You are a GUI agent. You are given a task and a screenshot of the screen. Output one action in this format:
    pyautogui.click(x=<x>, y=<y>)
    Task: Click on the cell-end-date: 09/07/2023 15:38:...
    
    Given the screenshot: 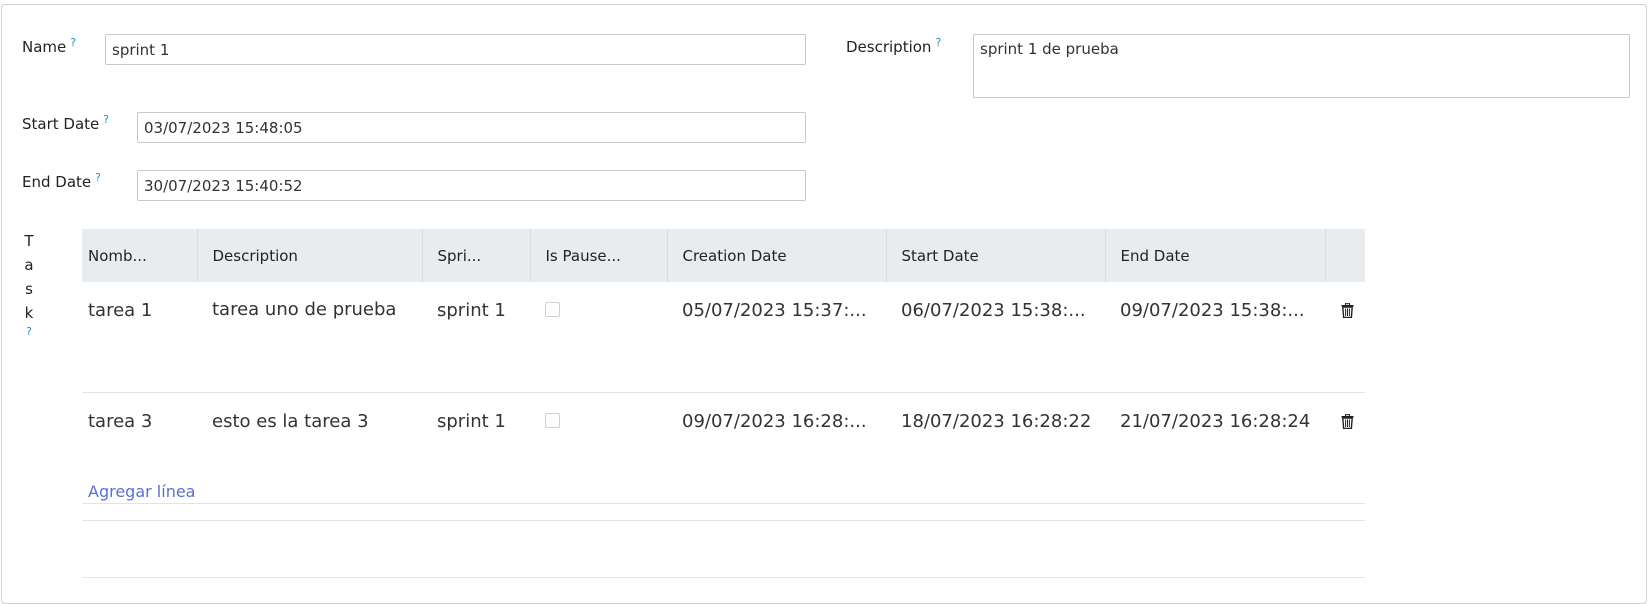 What is the action you would take?
    pyautogui.click(x=1215, y=337)
    